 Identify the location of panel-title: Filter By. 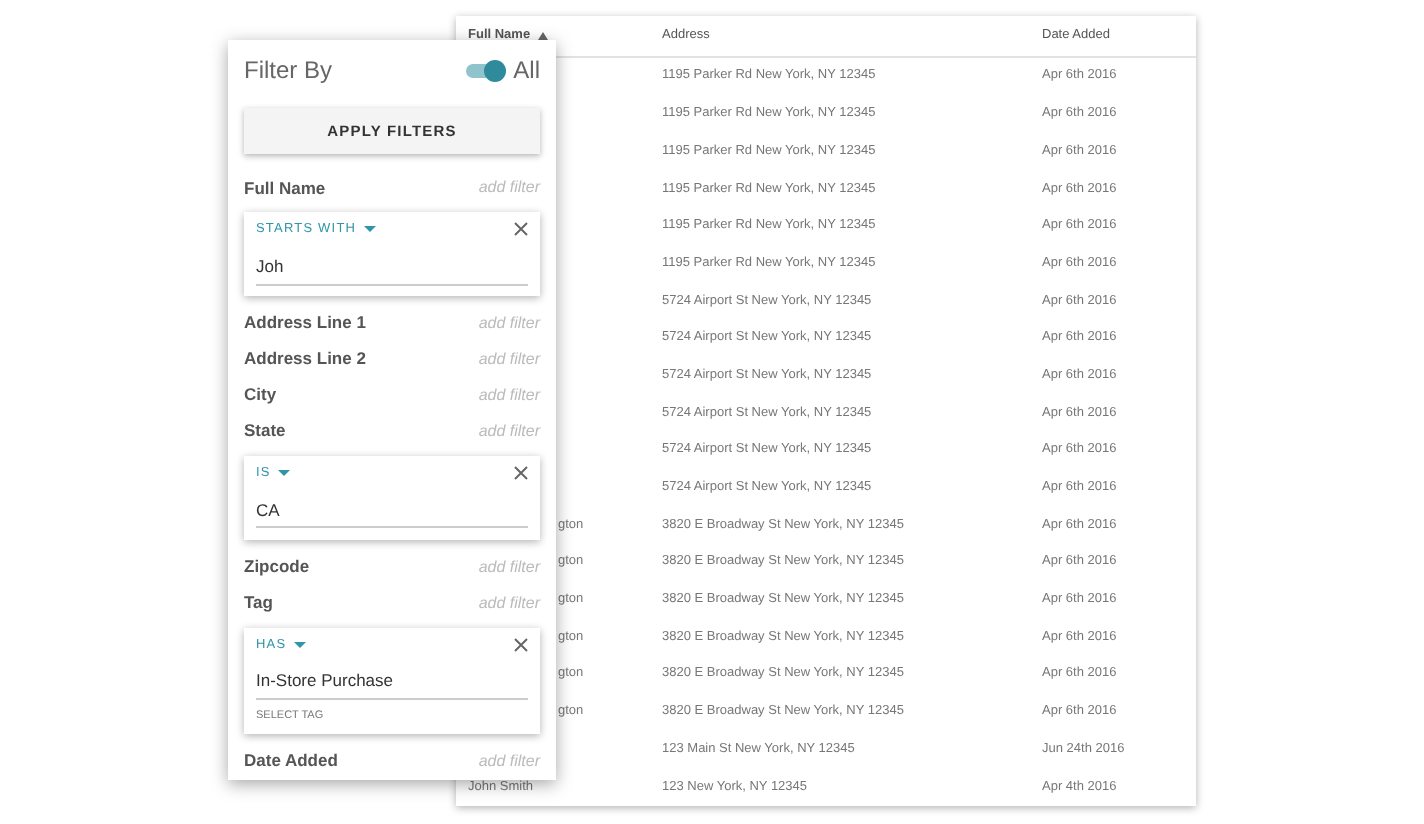
(288, 71).